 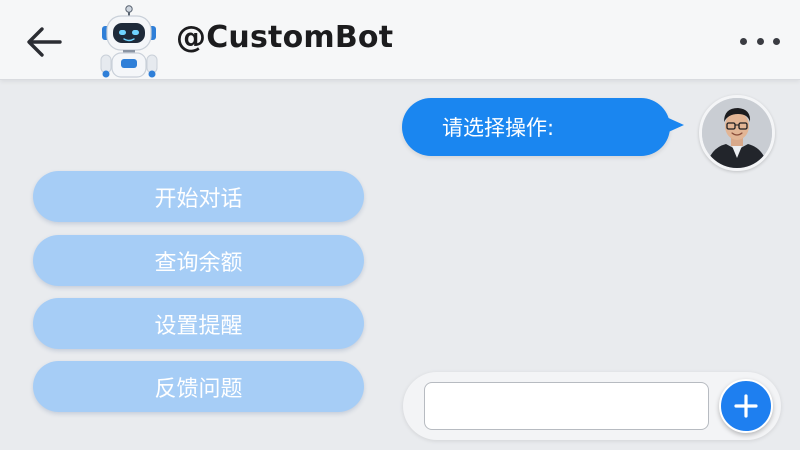 What do you see at coordinates (674, 125) in the screenshot?
I see `bubble-tail` at bounding box center [674, 125].